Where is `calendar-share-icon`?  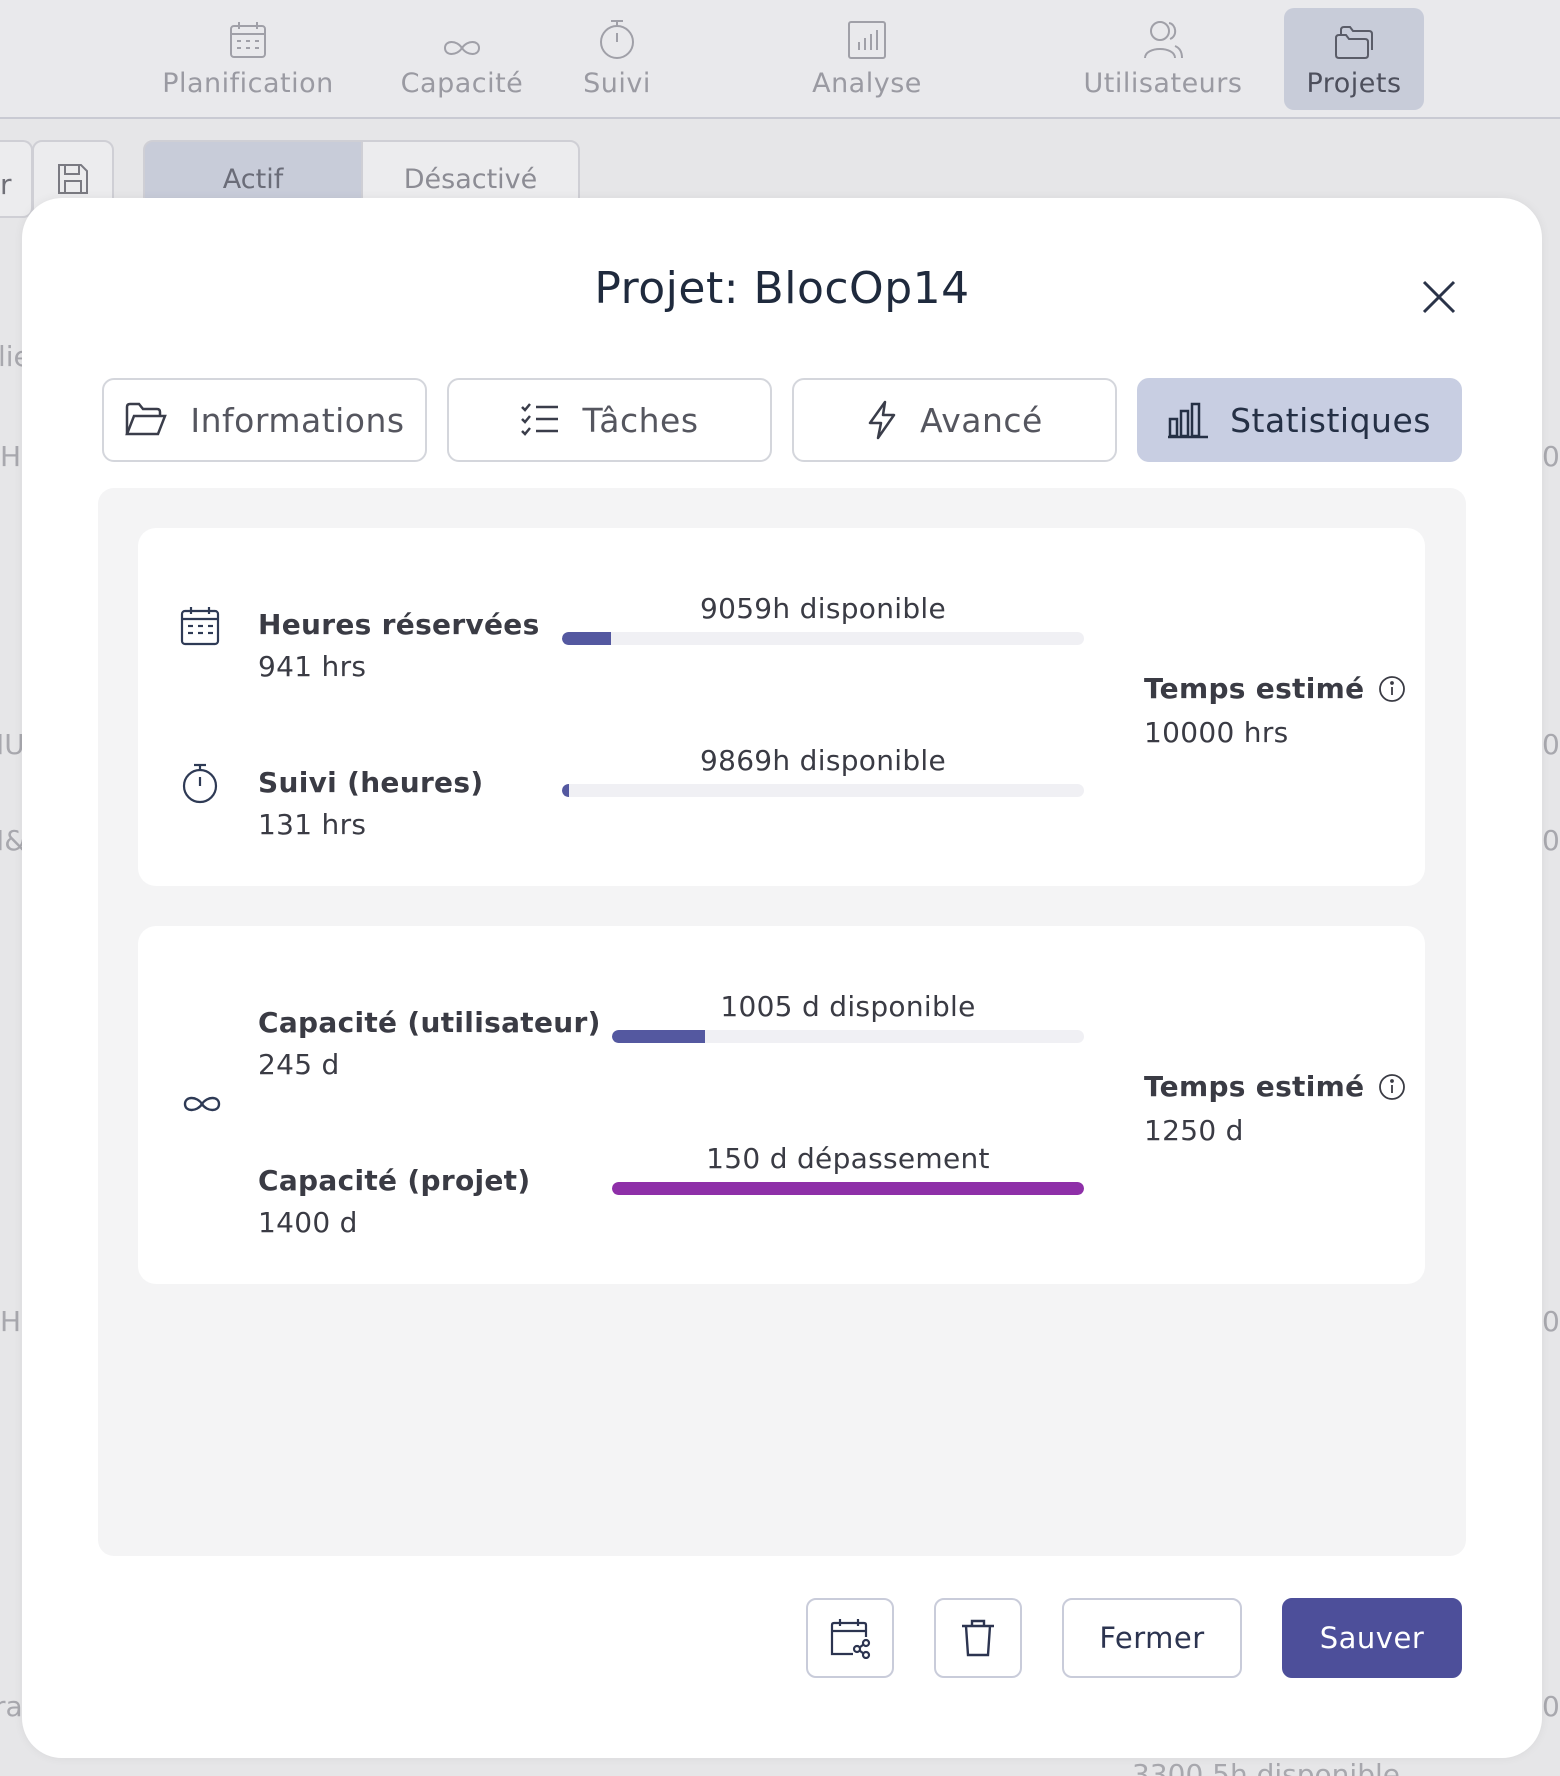
calendar-share-icon is located at coordinates (850, 1639).